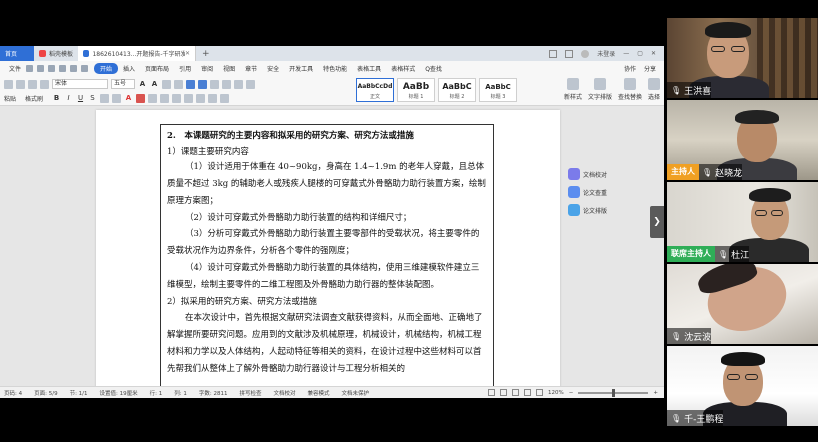 This screenshot has width=818, height=442. I want to click on zoom-in-icon: +, so click(655, 393).